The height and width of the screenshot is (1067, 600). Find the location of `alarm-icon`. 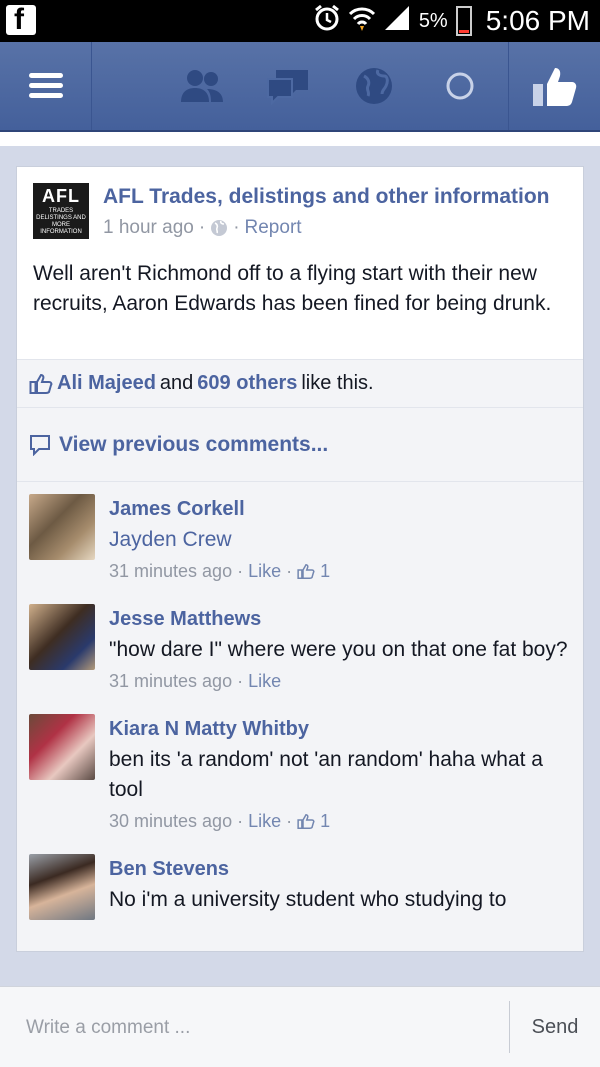

alarm-icon is located at coordinates (327, 21).